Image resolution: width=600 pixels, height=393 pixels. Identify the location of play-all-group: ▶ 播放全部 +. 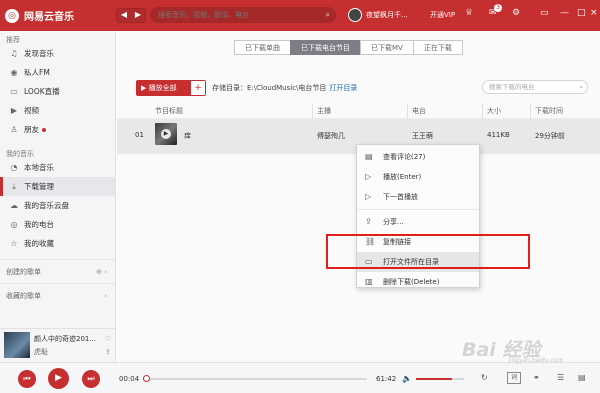
(171, 88).